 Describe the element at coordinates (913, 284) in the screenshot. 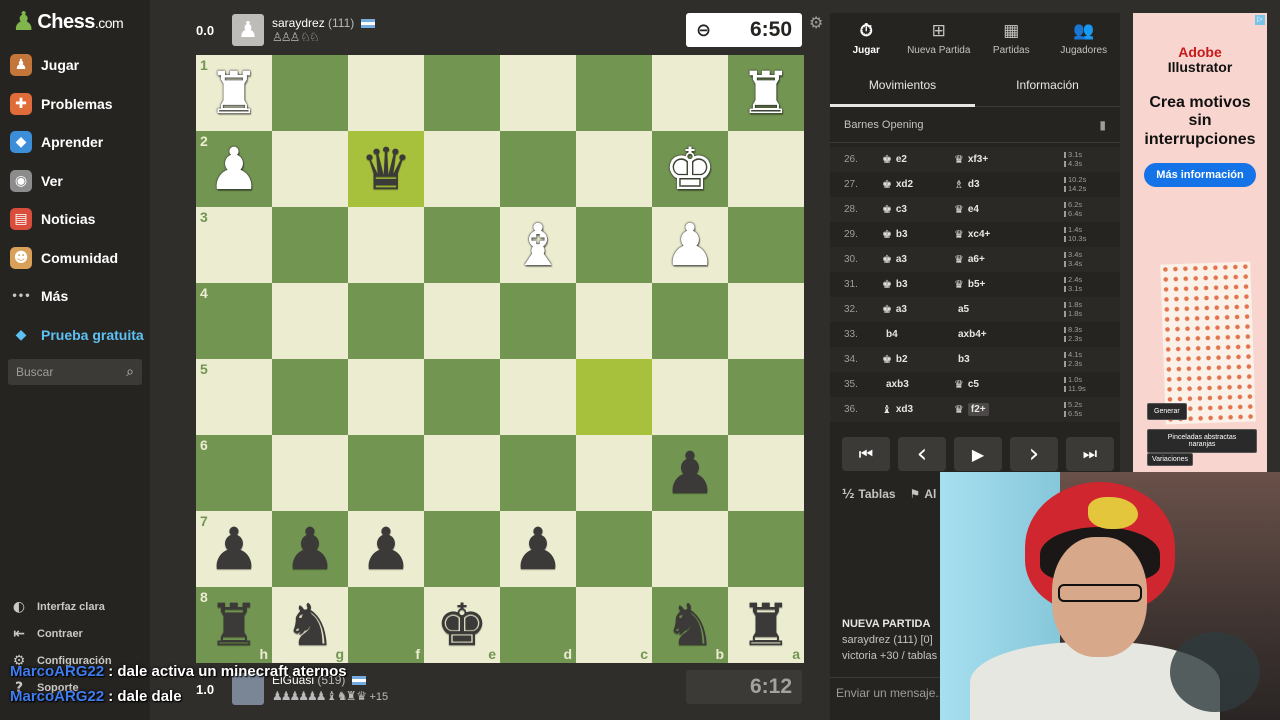

I see `white-move: ♚ b3` at that location.